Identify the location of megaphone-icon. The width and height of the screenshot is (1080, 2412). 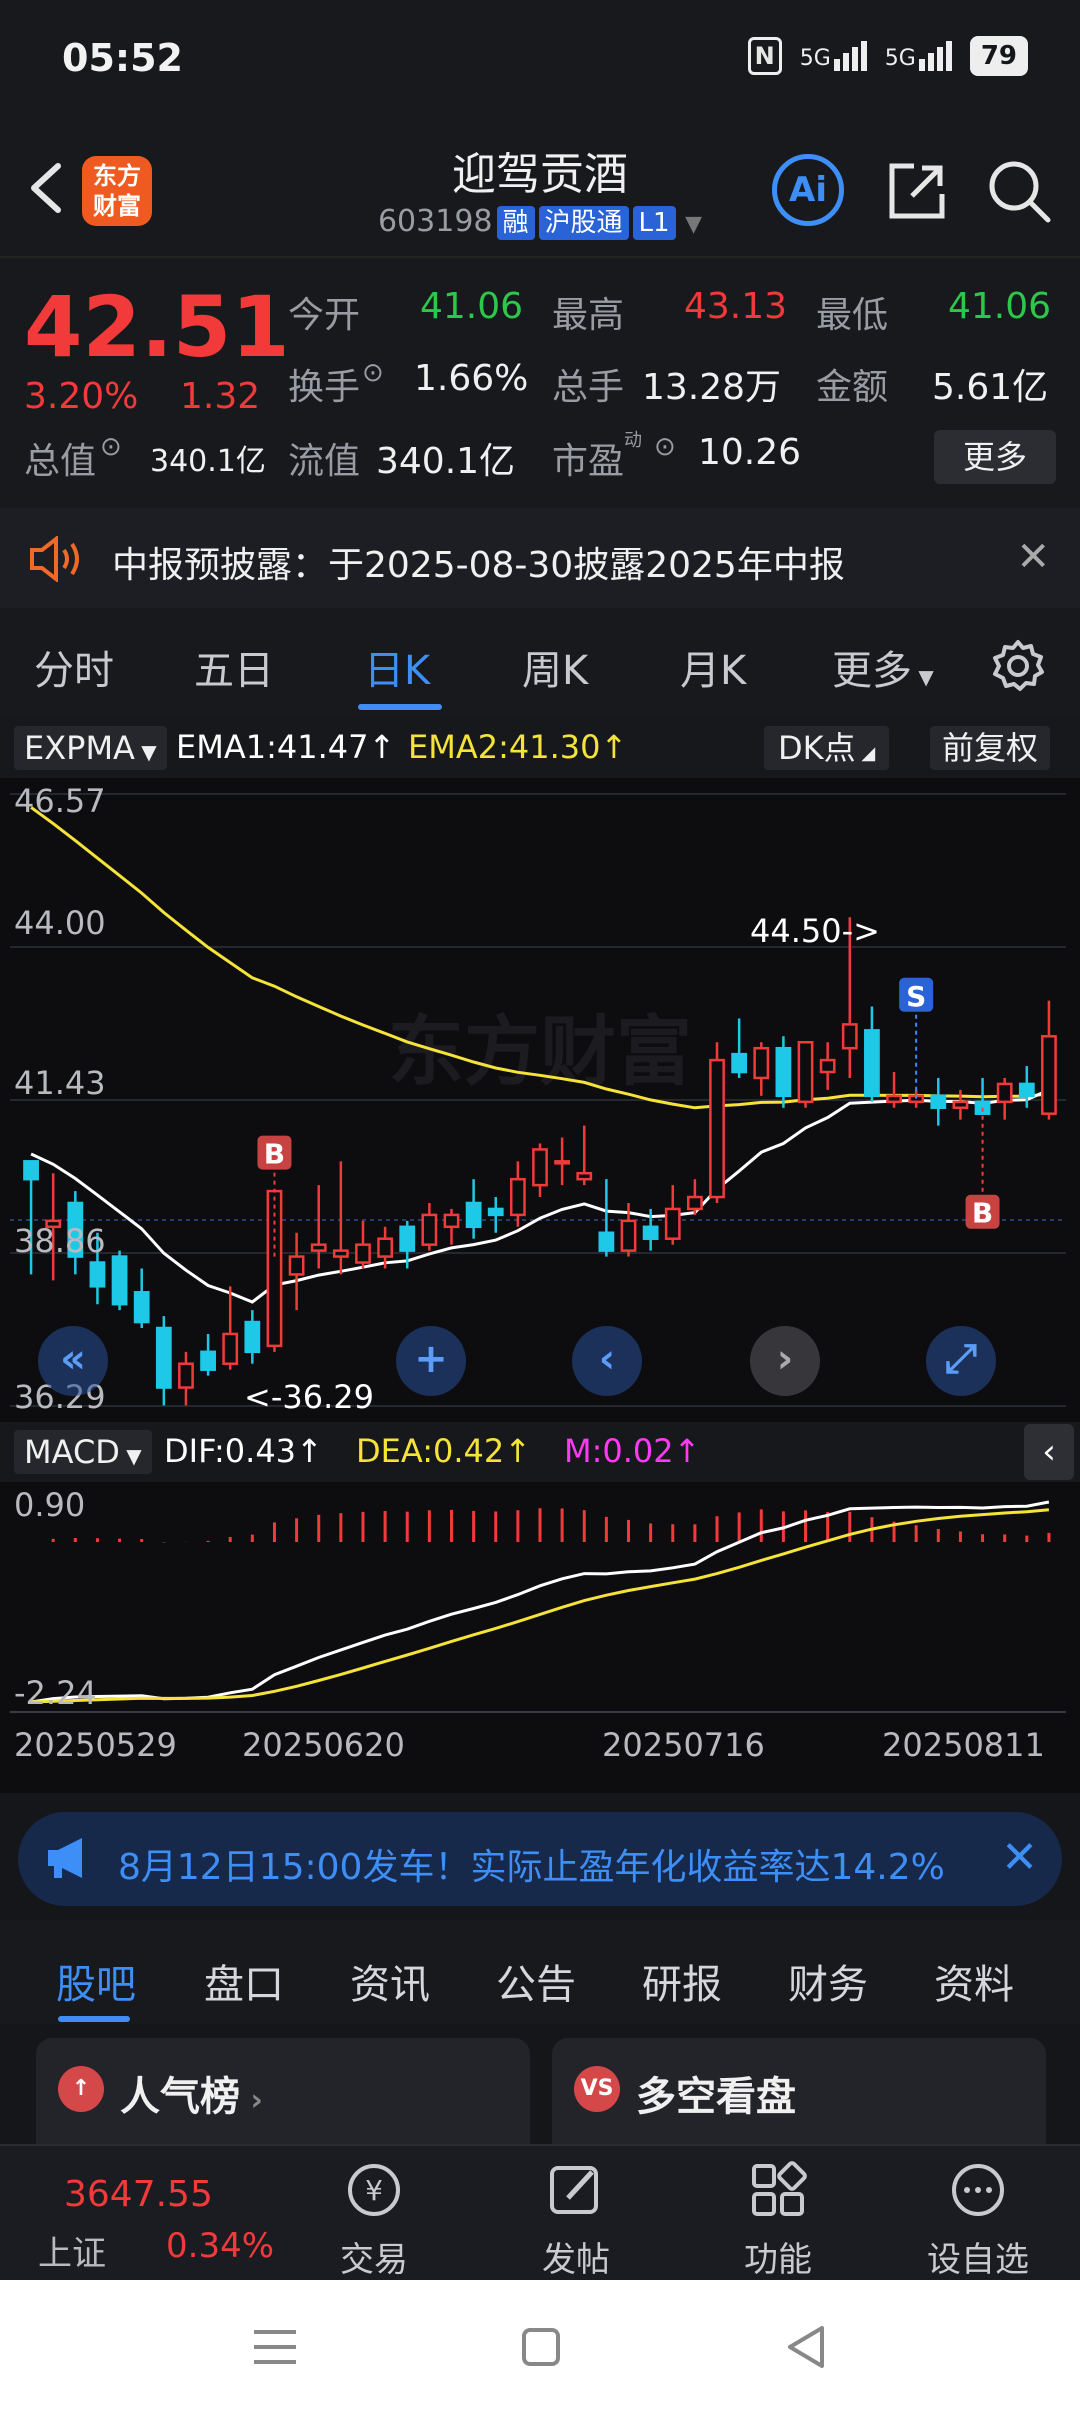
(65, 1858).